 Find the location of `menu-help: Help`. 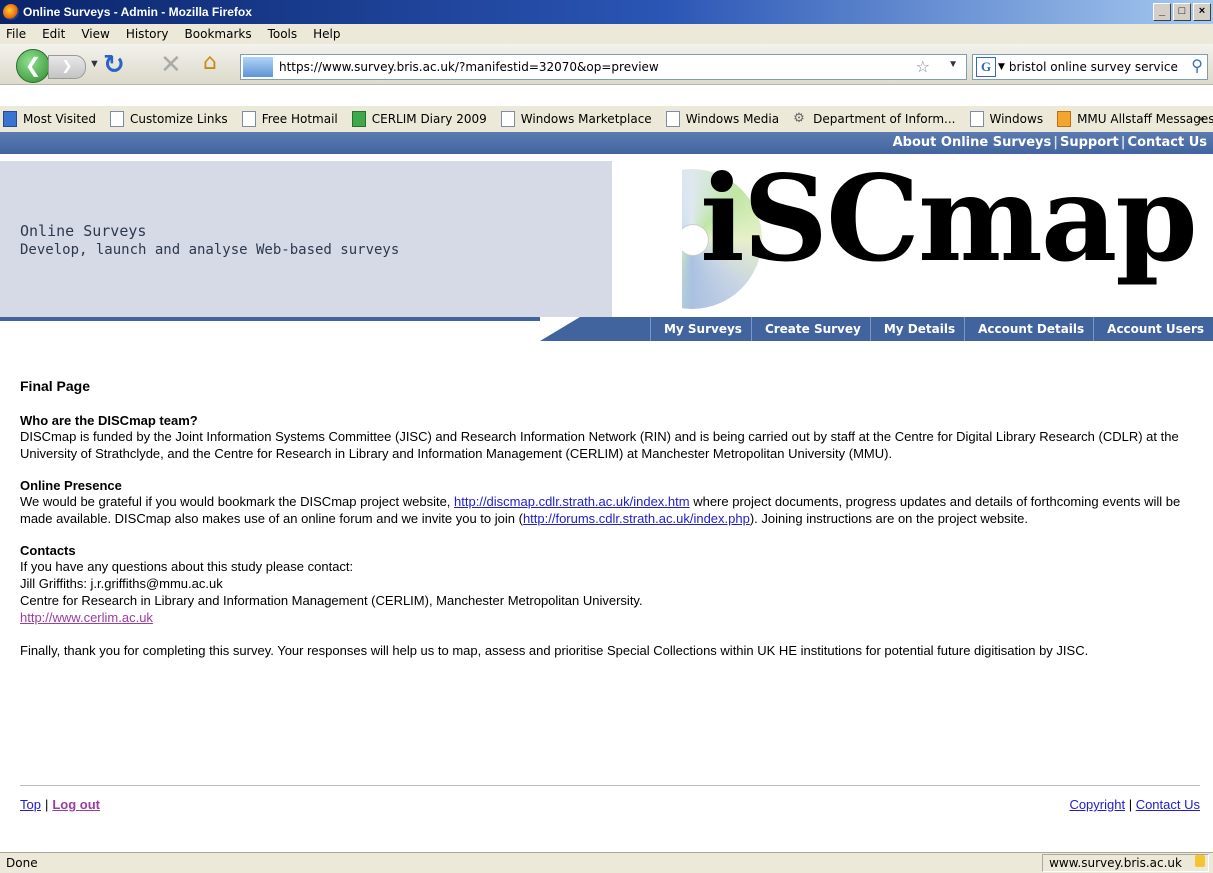

menu-help: Help is located at coordinates (326, 34).